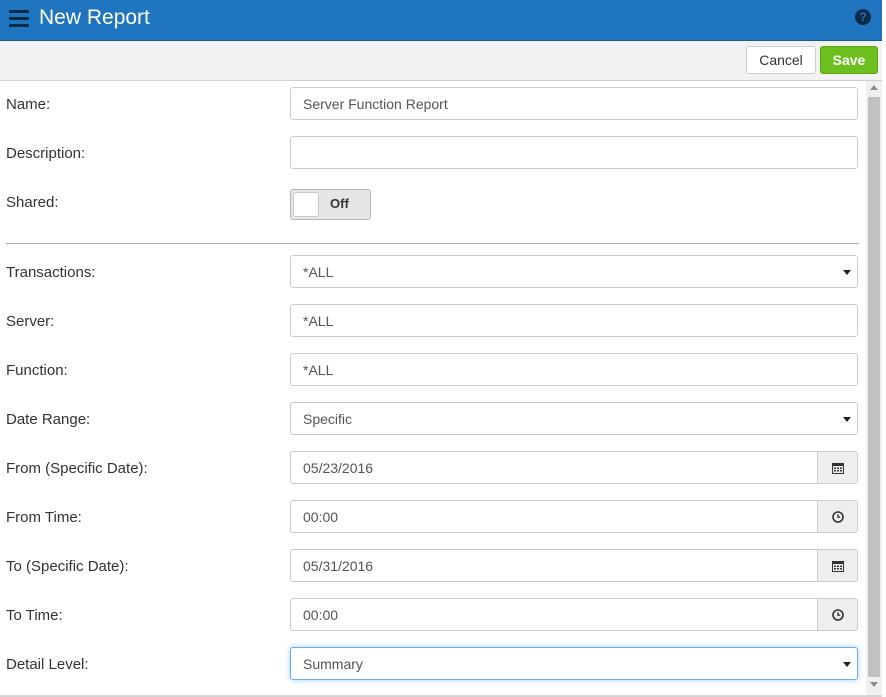  What do you see at coordinates (19, 19) in the screenshot?
I see `hamburger-menu-icon` at bounding box center [19, 19].